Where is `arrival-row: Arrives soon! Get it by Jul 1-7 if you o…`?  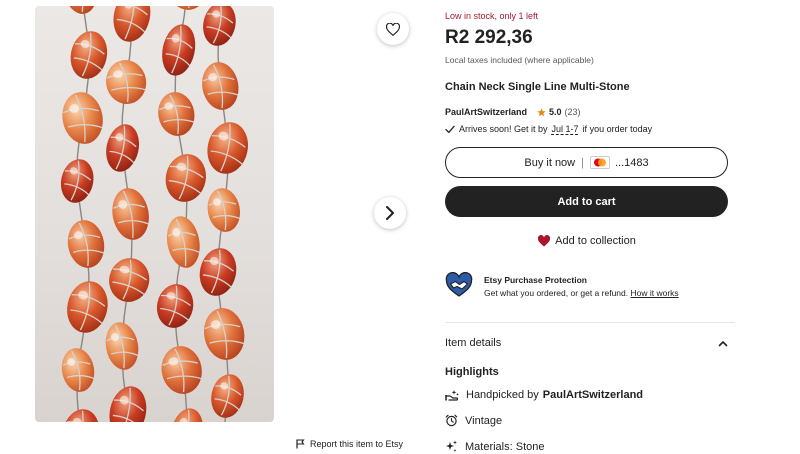
arrival-row: Arrives soon! Get it by Jul 1-7 if you o… is located at coordinates (548, 129).